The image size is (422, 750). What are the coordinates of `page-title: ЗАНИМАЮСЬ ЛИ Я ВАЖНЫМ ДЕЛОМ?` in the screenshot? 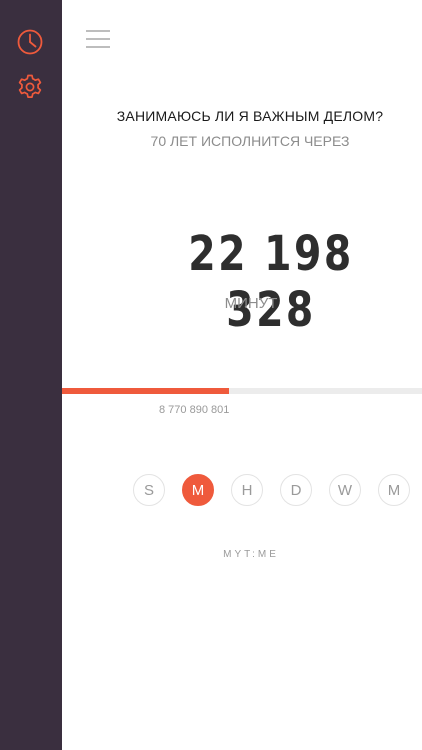 It's located at (250, 116).